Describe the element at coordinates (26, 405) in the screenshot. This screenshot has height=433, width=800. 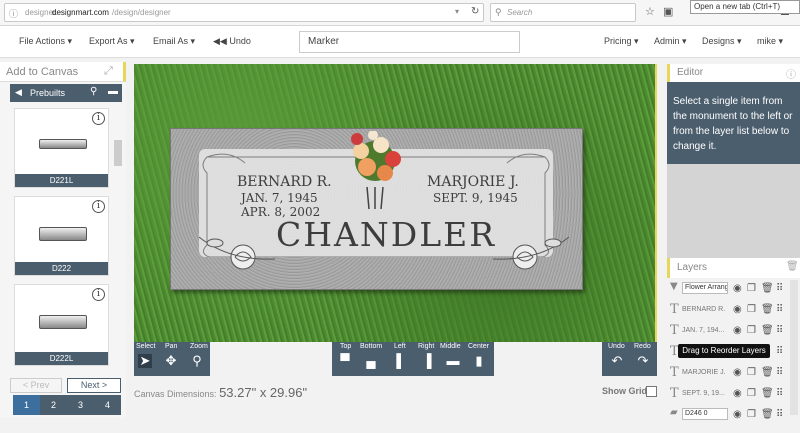
I see `page-button-1: 1` at that location.